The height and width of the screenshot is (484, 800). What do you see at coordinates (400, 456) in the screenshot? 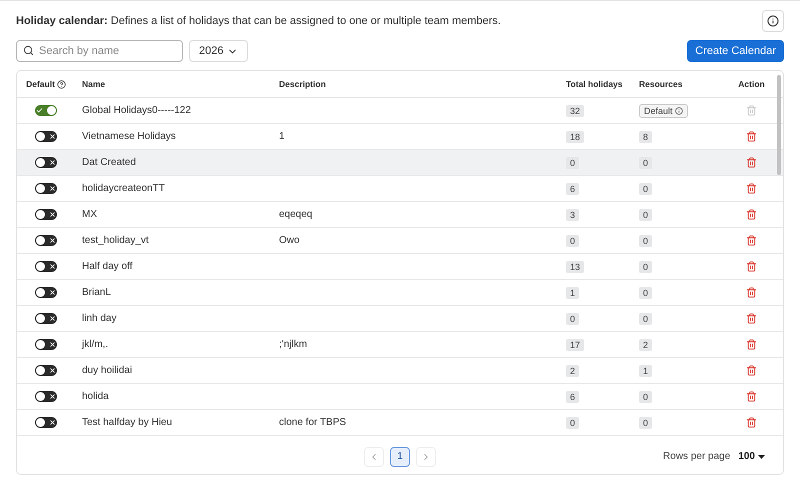
I see `page-button: 1` at bounding box center [400, 456].